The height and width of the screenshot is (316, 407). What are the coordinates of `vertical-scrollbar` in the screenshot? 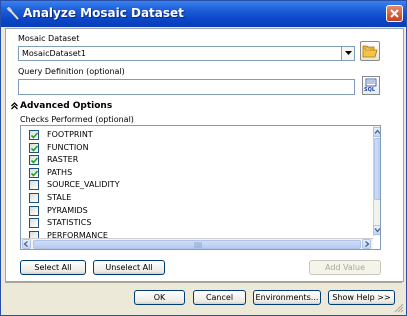 It's located at (376, 181).